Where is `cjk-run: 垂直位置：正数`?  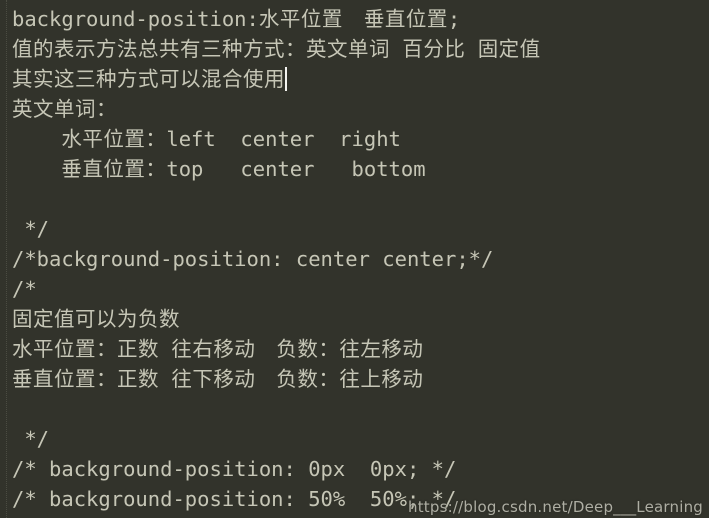 cjk-run: 垂直位置：正数 is located at coordinates (85, 379).